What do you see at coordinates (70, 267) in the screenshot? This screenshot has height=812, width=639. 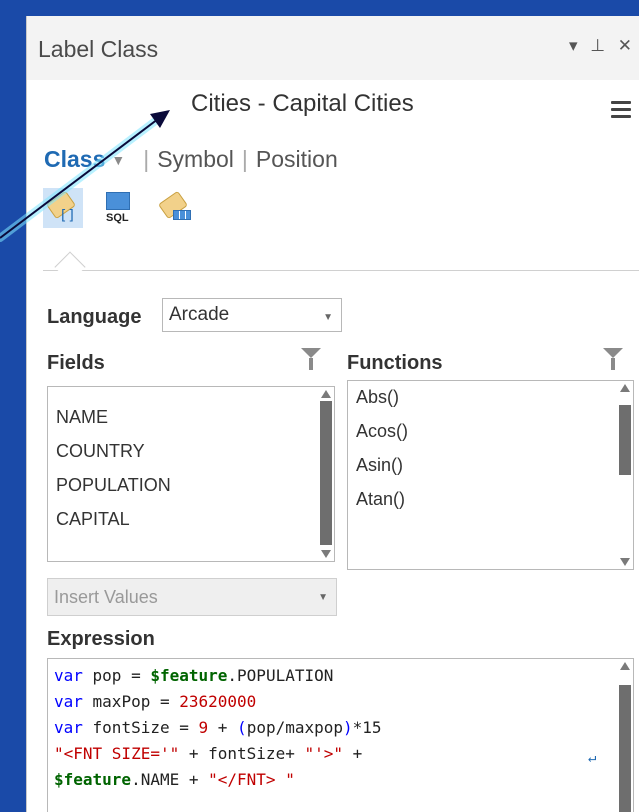 I see `section-notch` at bounding box center [70, 267].